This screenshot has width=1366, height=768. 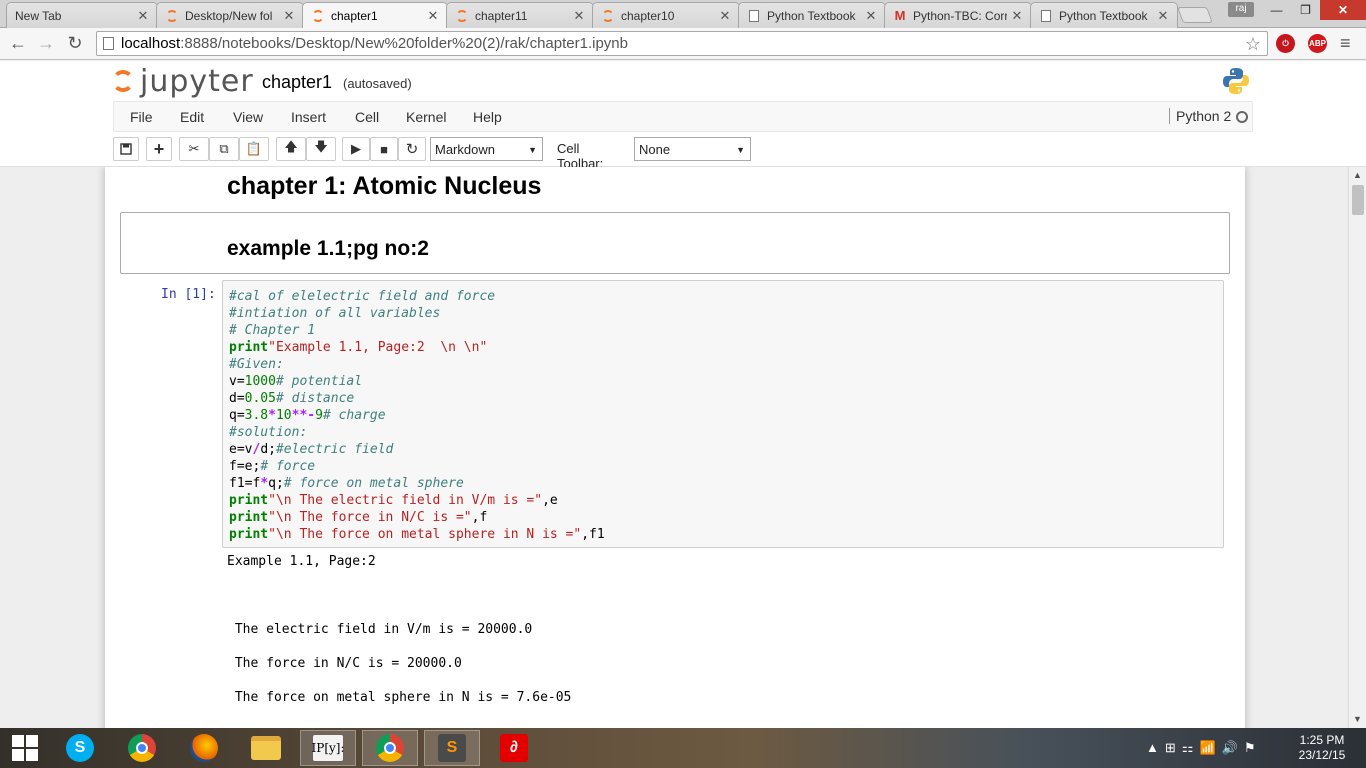 What do you see at coordinates (692, 149) in the screenshot?
I see `cell-toolbar-select: None ▼` at bounding box center [692, 149].